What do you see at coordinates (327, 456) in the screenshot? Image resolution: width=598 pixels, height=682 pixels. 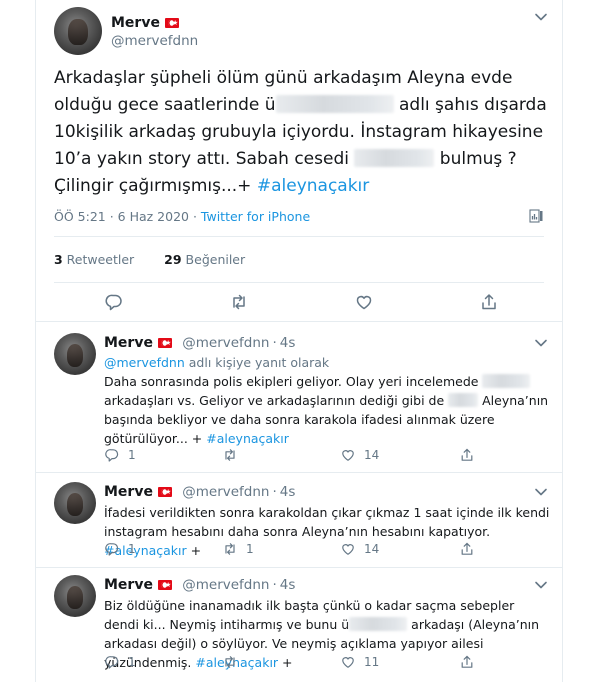 I see `tweet-actions: 1 14` at bounding box center [327, 456].